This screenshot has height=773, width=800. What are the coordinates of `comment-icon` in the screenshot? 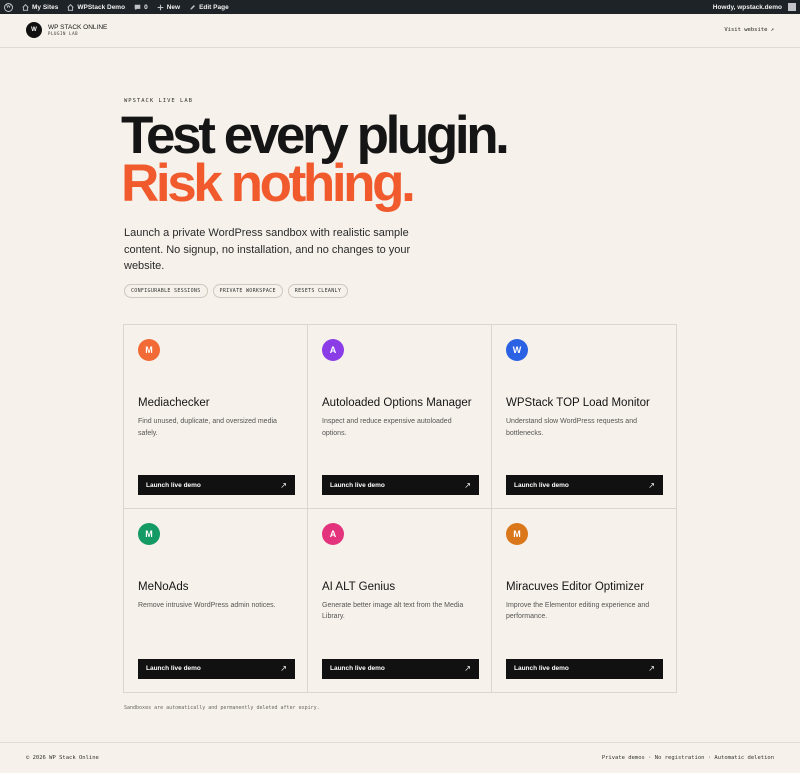 It's located at (137, 7).